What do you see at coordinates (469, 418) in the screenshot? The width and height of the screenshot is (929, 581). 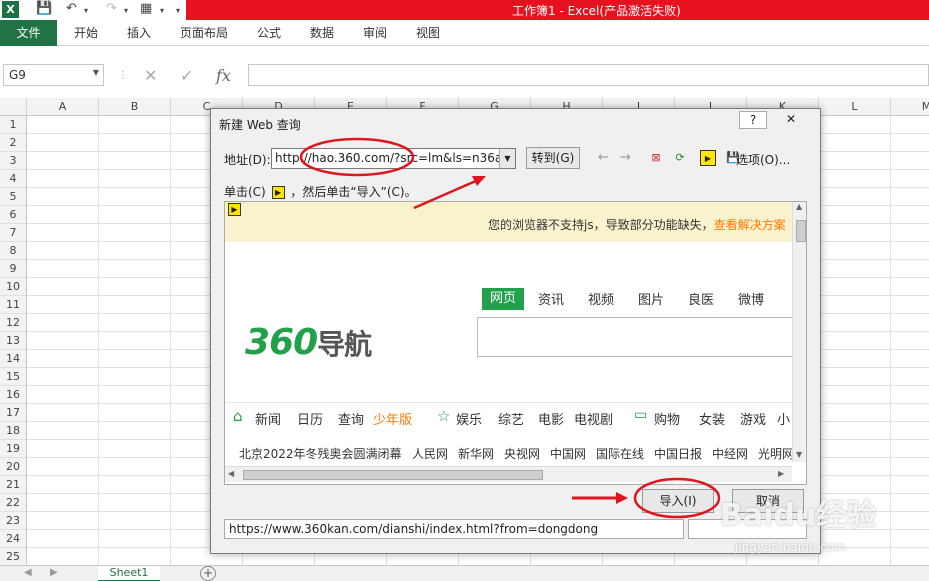 I see `category-link: 娱乐` at bounding box center [469, 418].